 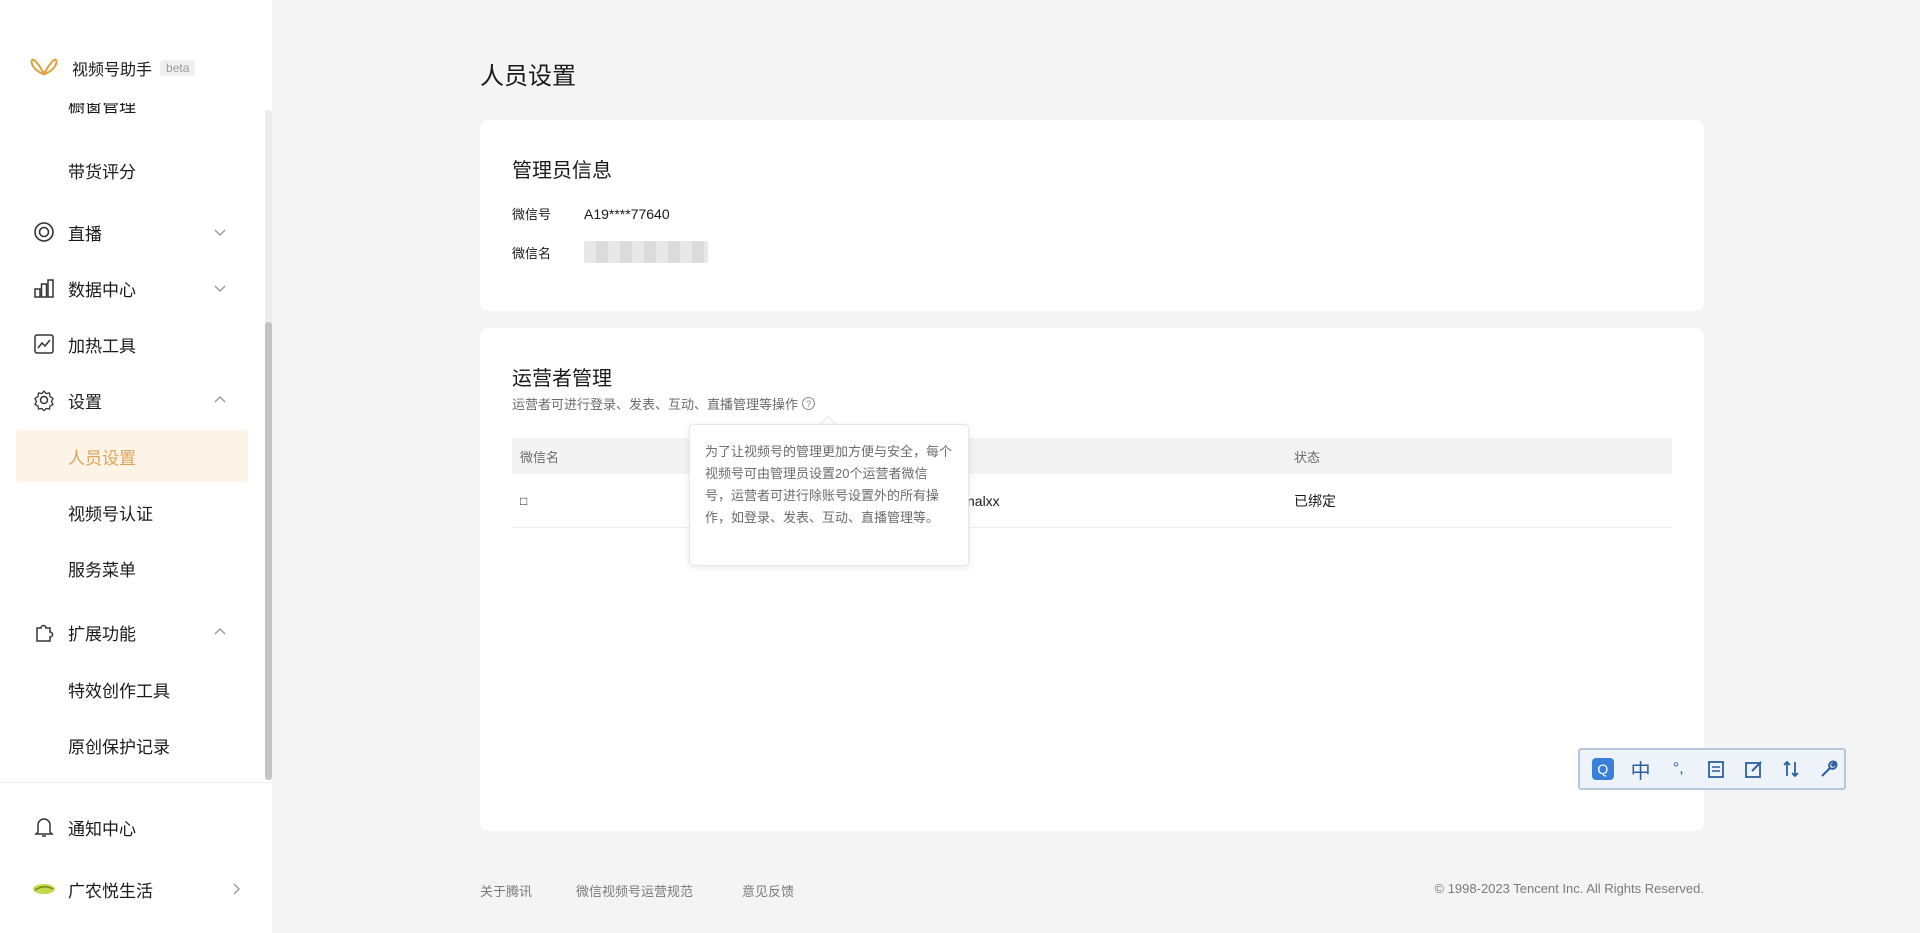 I want to click on ime-logo-button: Q, so click(x=1603, y=769).